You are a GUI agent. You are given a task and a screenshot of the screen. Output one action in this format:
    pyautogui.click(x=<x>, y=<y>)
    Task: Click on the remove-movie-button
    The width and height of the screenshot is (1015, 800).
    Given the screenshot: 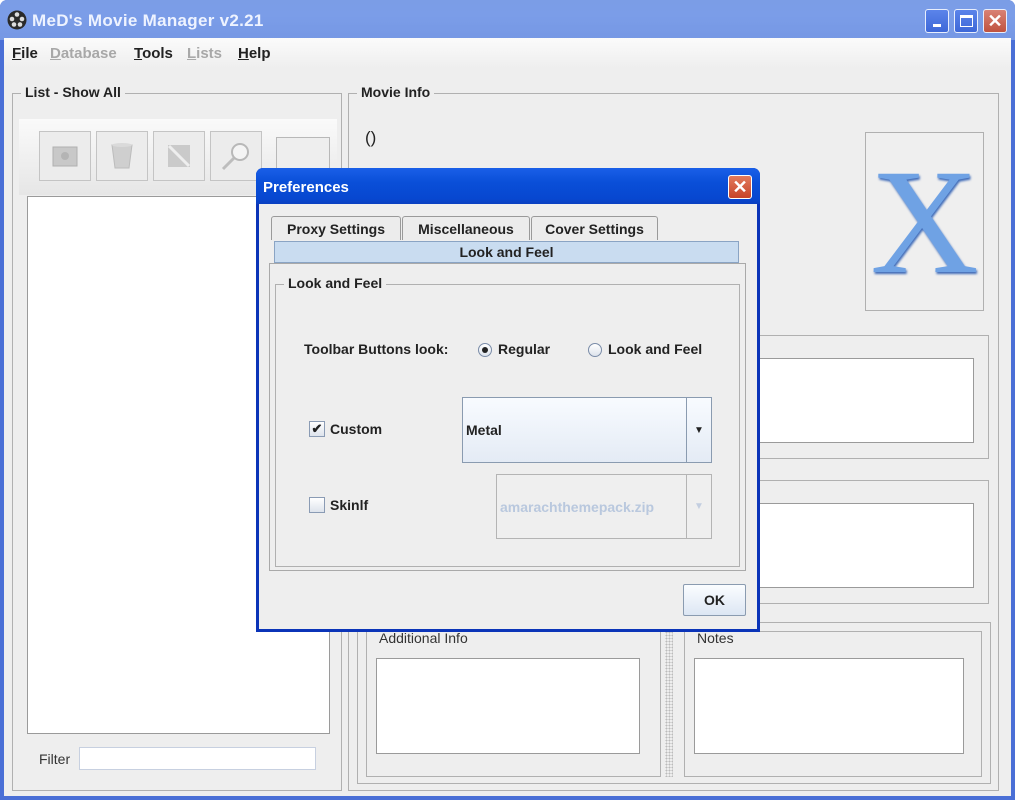 What is the action you would take?
    pyautogui.click(x=122, y=156)
    